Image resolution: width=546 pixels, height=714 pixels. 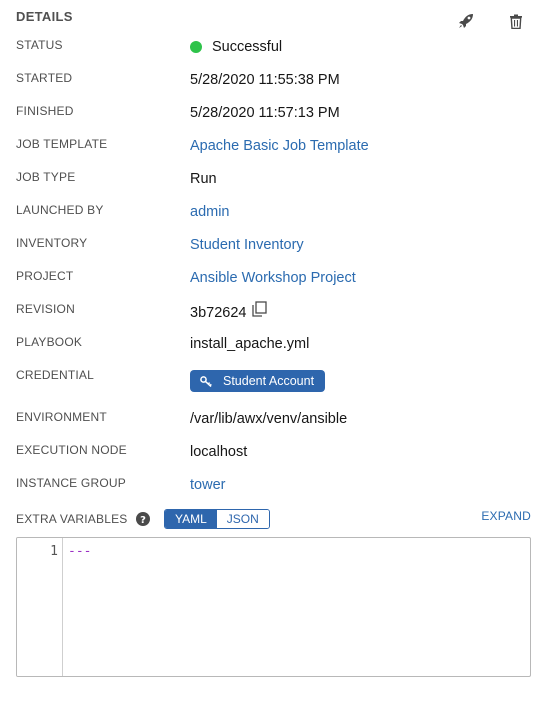 I want to click on detail-row-project: PROJECT Ansible Workshop Project, so click(x=273, y=281).